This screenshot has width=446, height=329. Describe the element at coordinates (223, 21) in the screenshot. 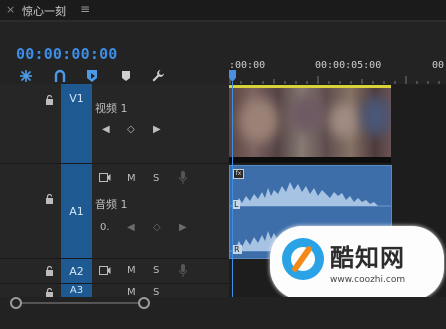

I see `panel-divider` at that location.